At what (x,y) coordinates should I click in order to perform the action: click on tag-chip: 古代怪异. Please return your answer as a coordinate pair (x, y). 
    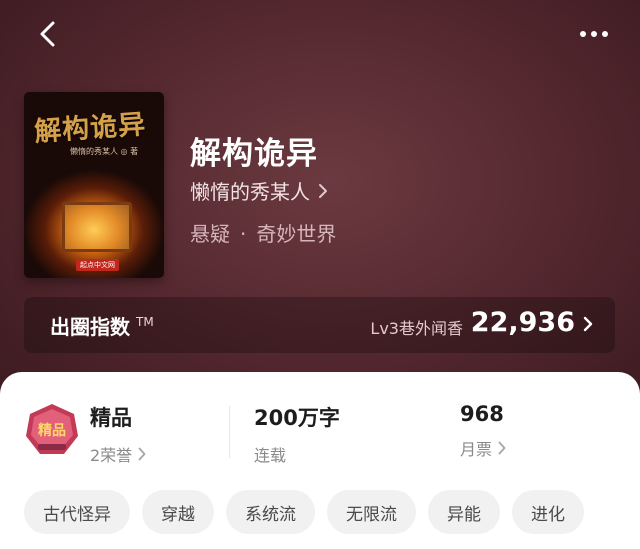
    Looking at the image, I should click on (77, 512).